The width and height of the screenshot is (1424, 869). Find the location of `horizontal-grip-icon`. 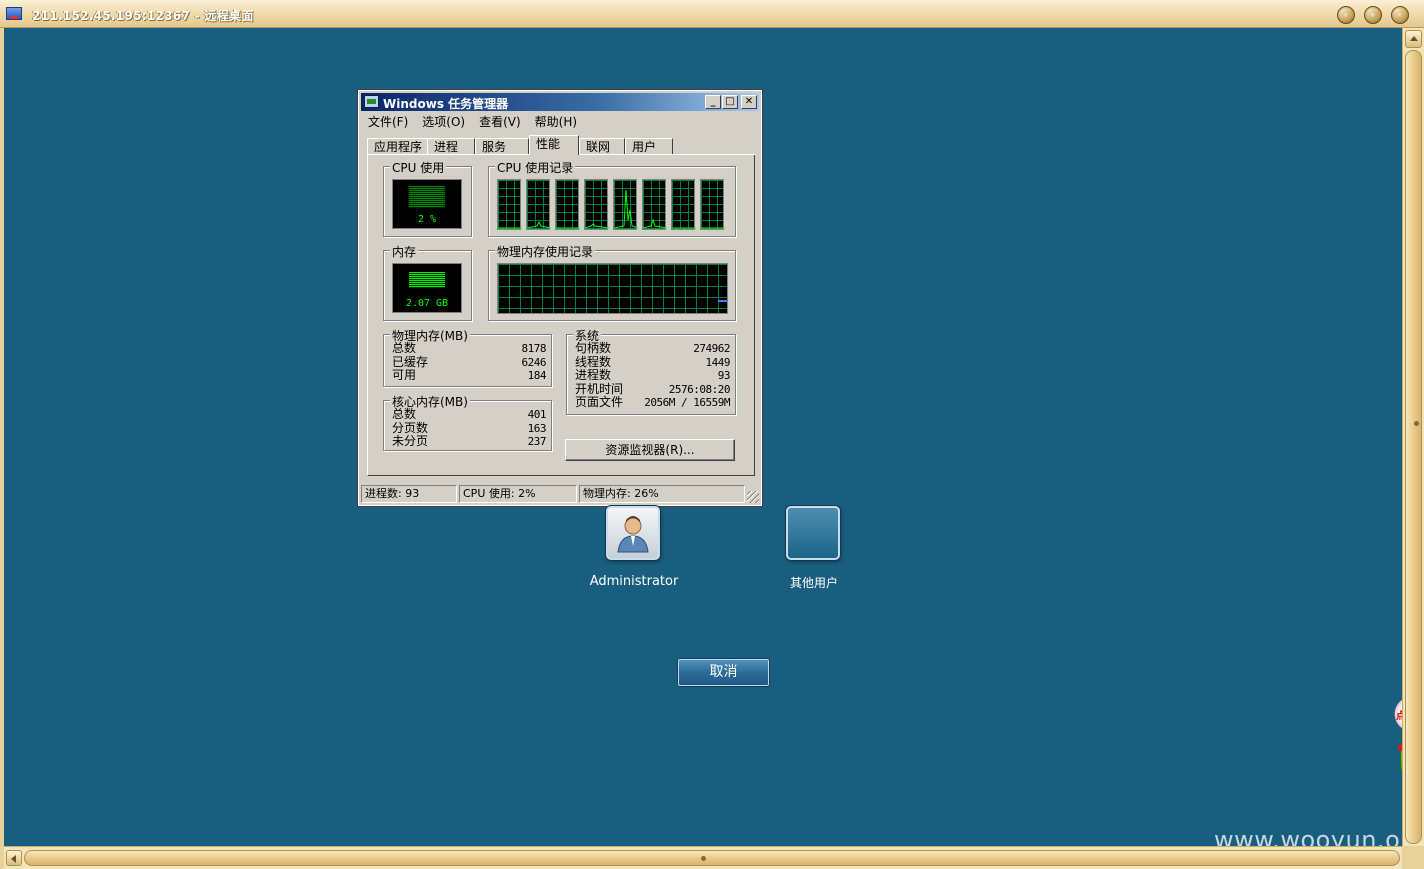

horizontal-grip-icon is located at coordinates (703, 858).